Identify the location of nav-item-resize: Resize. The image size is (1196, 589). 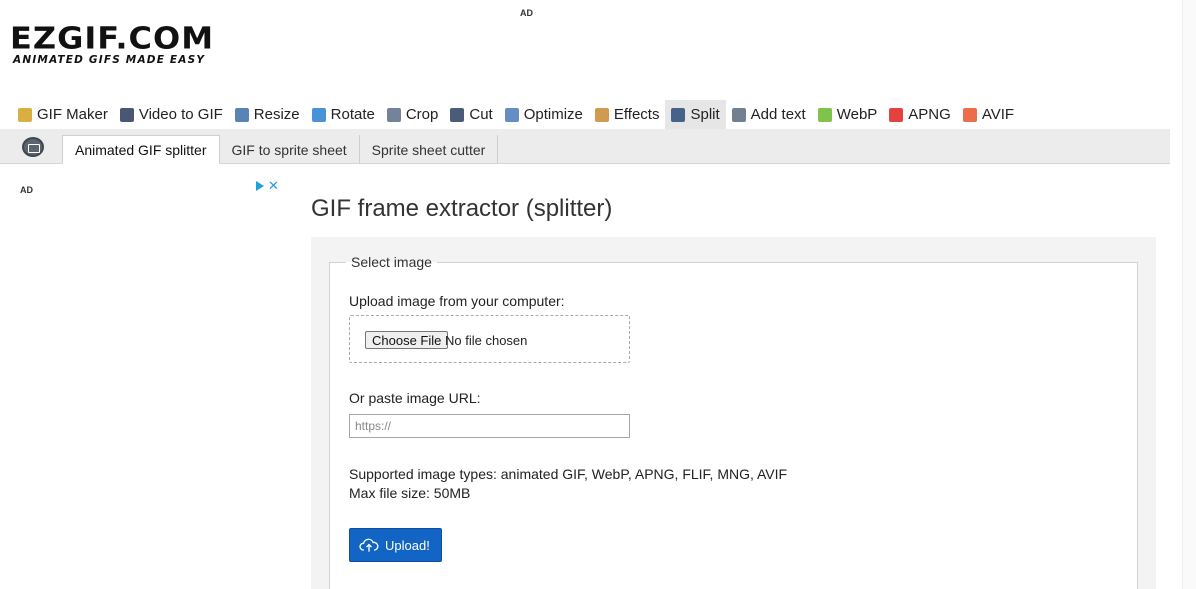
(267, 114).